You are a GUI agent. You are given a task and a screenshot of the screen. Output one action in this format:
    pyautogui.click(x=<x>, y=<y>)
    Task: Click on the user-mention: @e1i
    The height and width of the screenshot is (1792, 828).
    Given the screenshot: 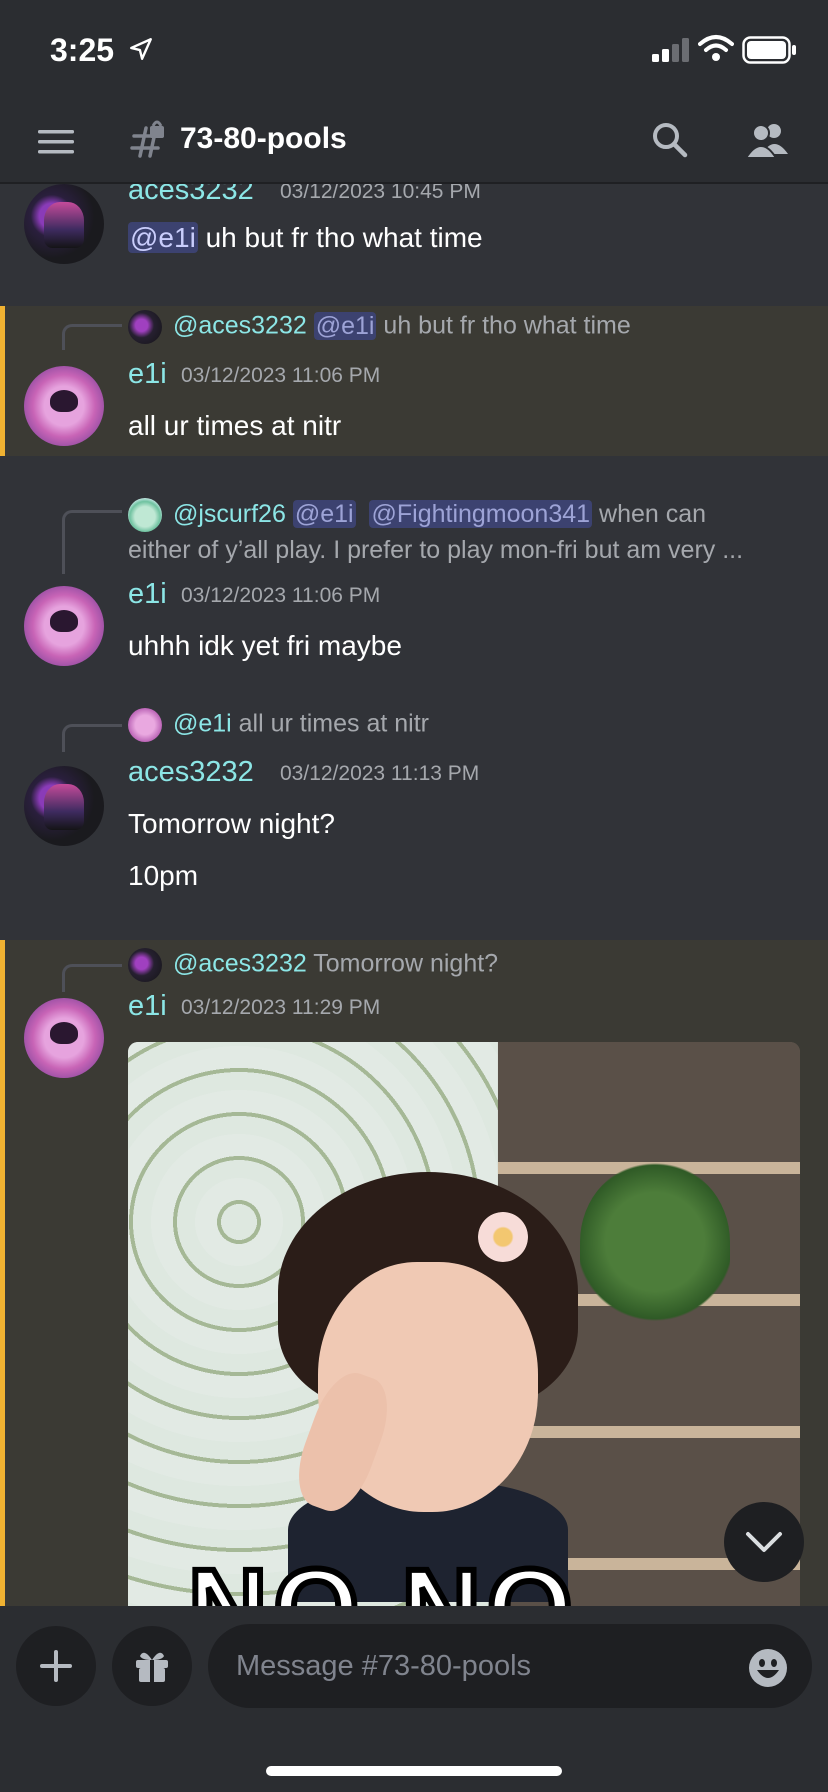 What is the action you would take?
    pyautogui.click(x=163, y=237)
    